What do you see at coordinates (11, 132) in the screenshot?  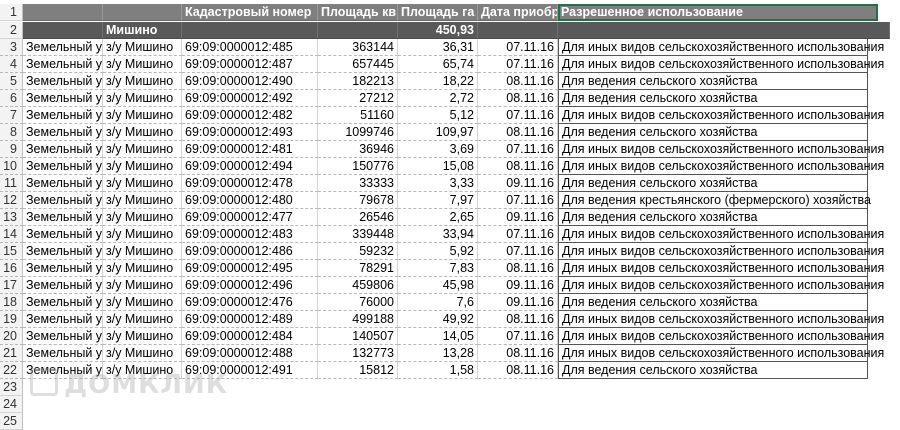 I see `row-number: 8` at bounding box center [11, 132].